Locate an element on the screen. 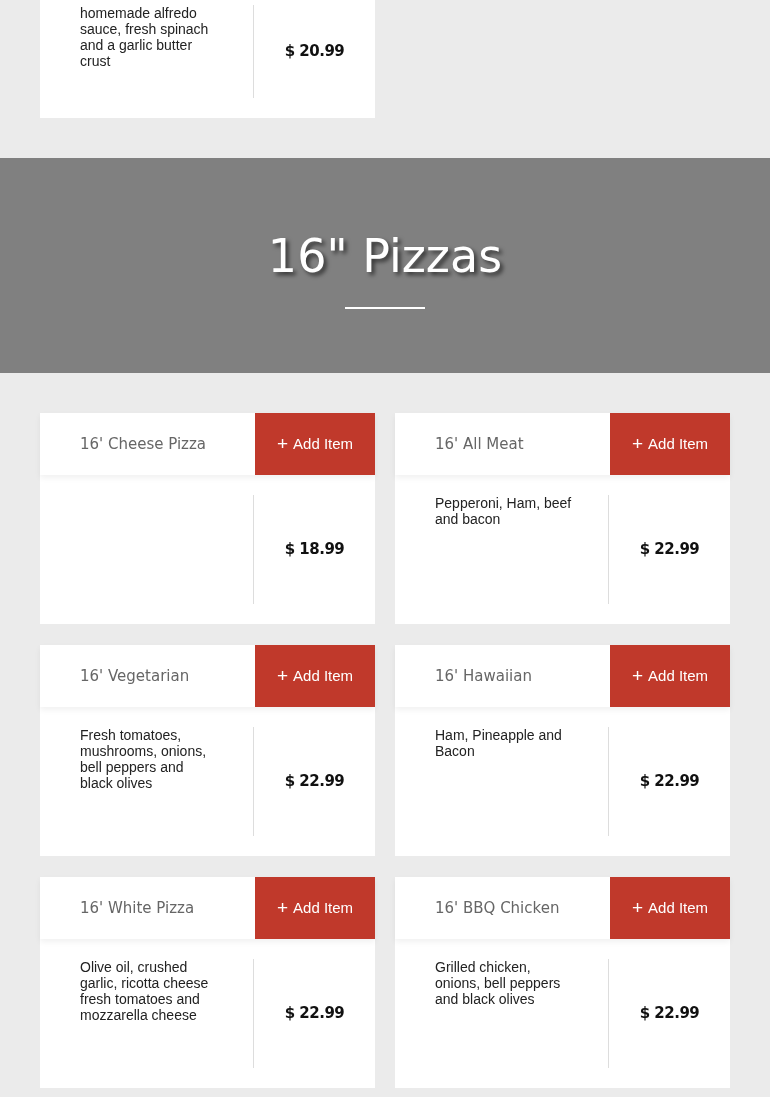 The image size is (770, 1097). item-price: $ 18.99 is located at coordinates (314, 550).